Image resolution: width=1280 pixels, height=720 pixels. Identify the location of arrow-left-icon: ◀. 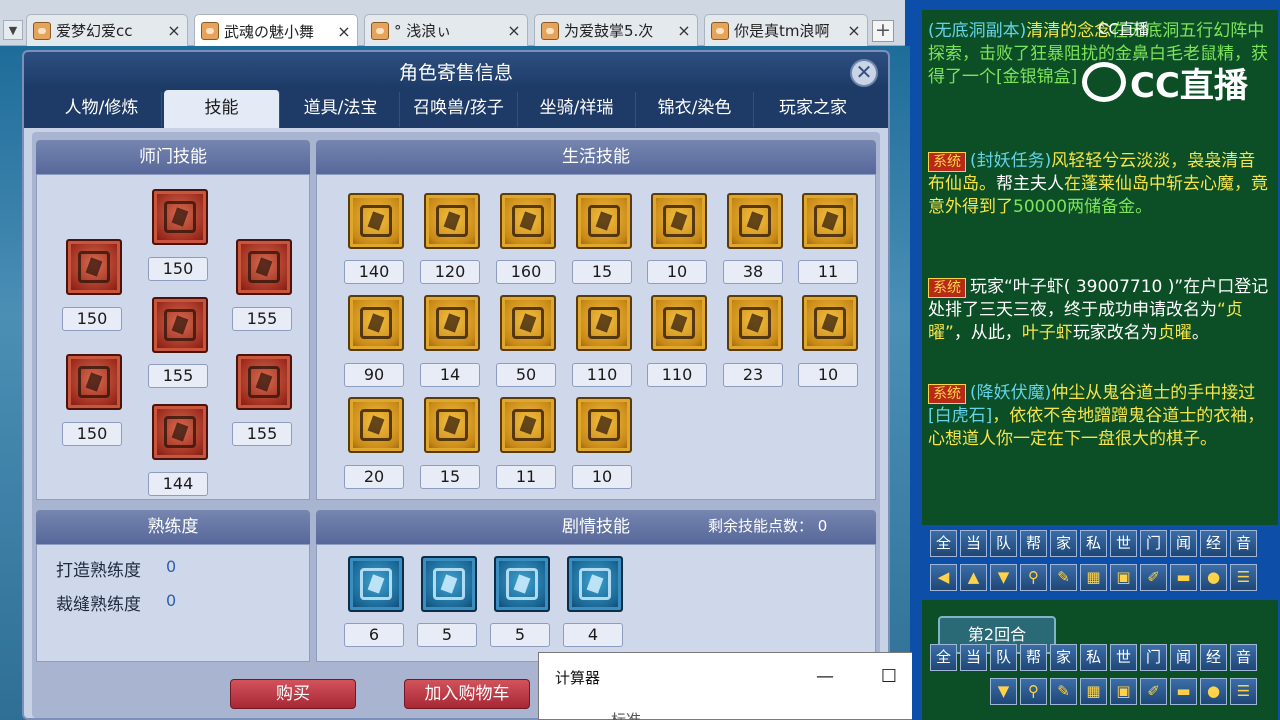
(943, 577).